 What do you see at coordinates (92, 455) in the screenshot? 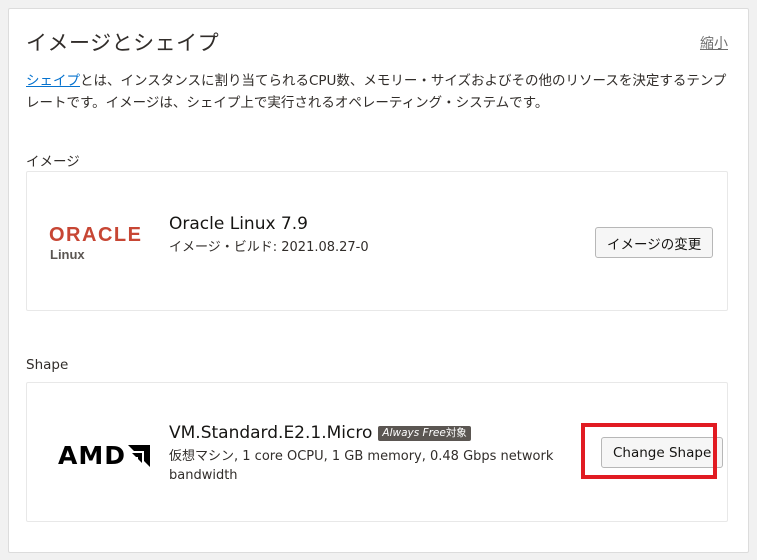
I see `amd-logo-word: AMD` at bounding box center [92, 455].